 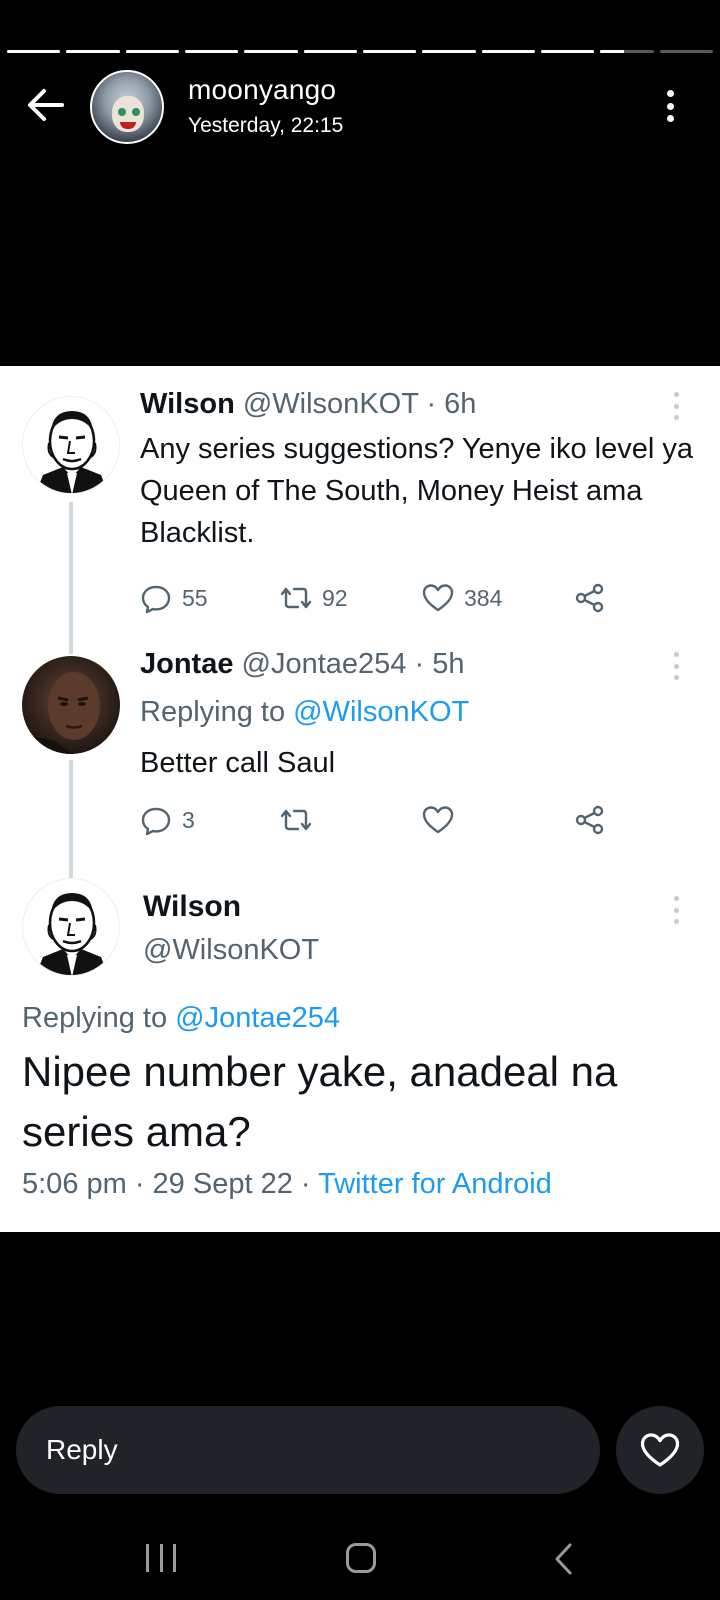 I want to click on replying-to: Replying to @WilsonKOT, so click(x=305, y=712).